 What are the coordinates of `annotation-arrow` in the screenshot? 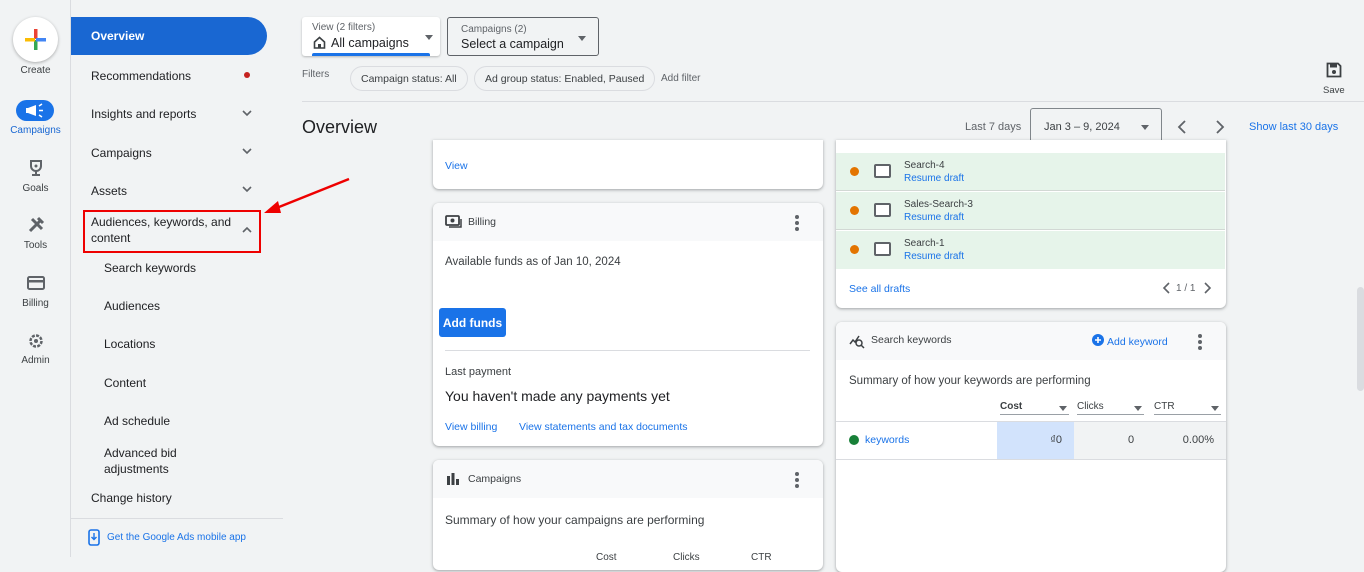 It's located at (307, 195).